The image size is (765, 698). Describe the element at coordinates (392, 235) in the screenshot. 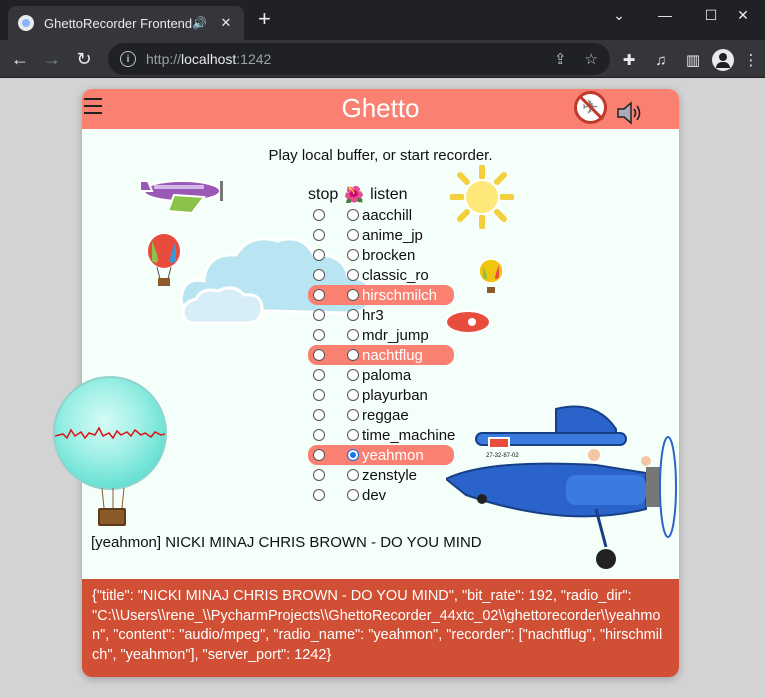

I see `station-name: anime_jp` at that location.